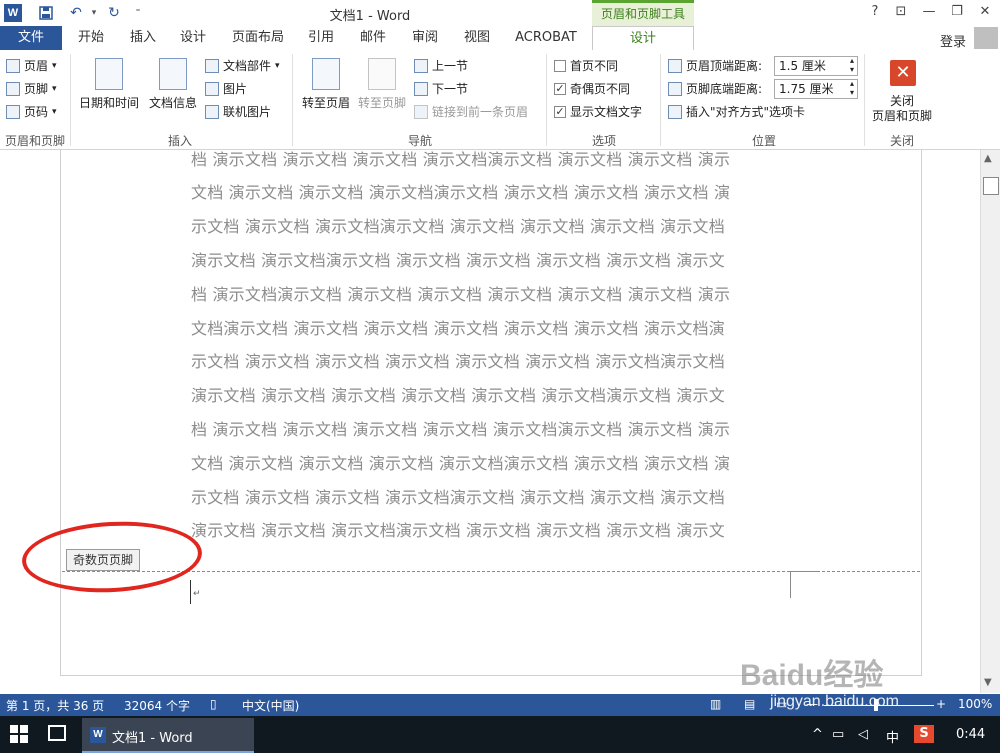  I want to click on tab-mailings: 邮件, so click(373, 38).